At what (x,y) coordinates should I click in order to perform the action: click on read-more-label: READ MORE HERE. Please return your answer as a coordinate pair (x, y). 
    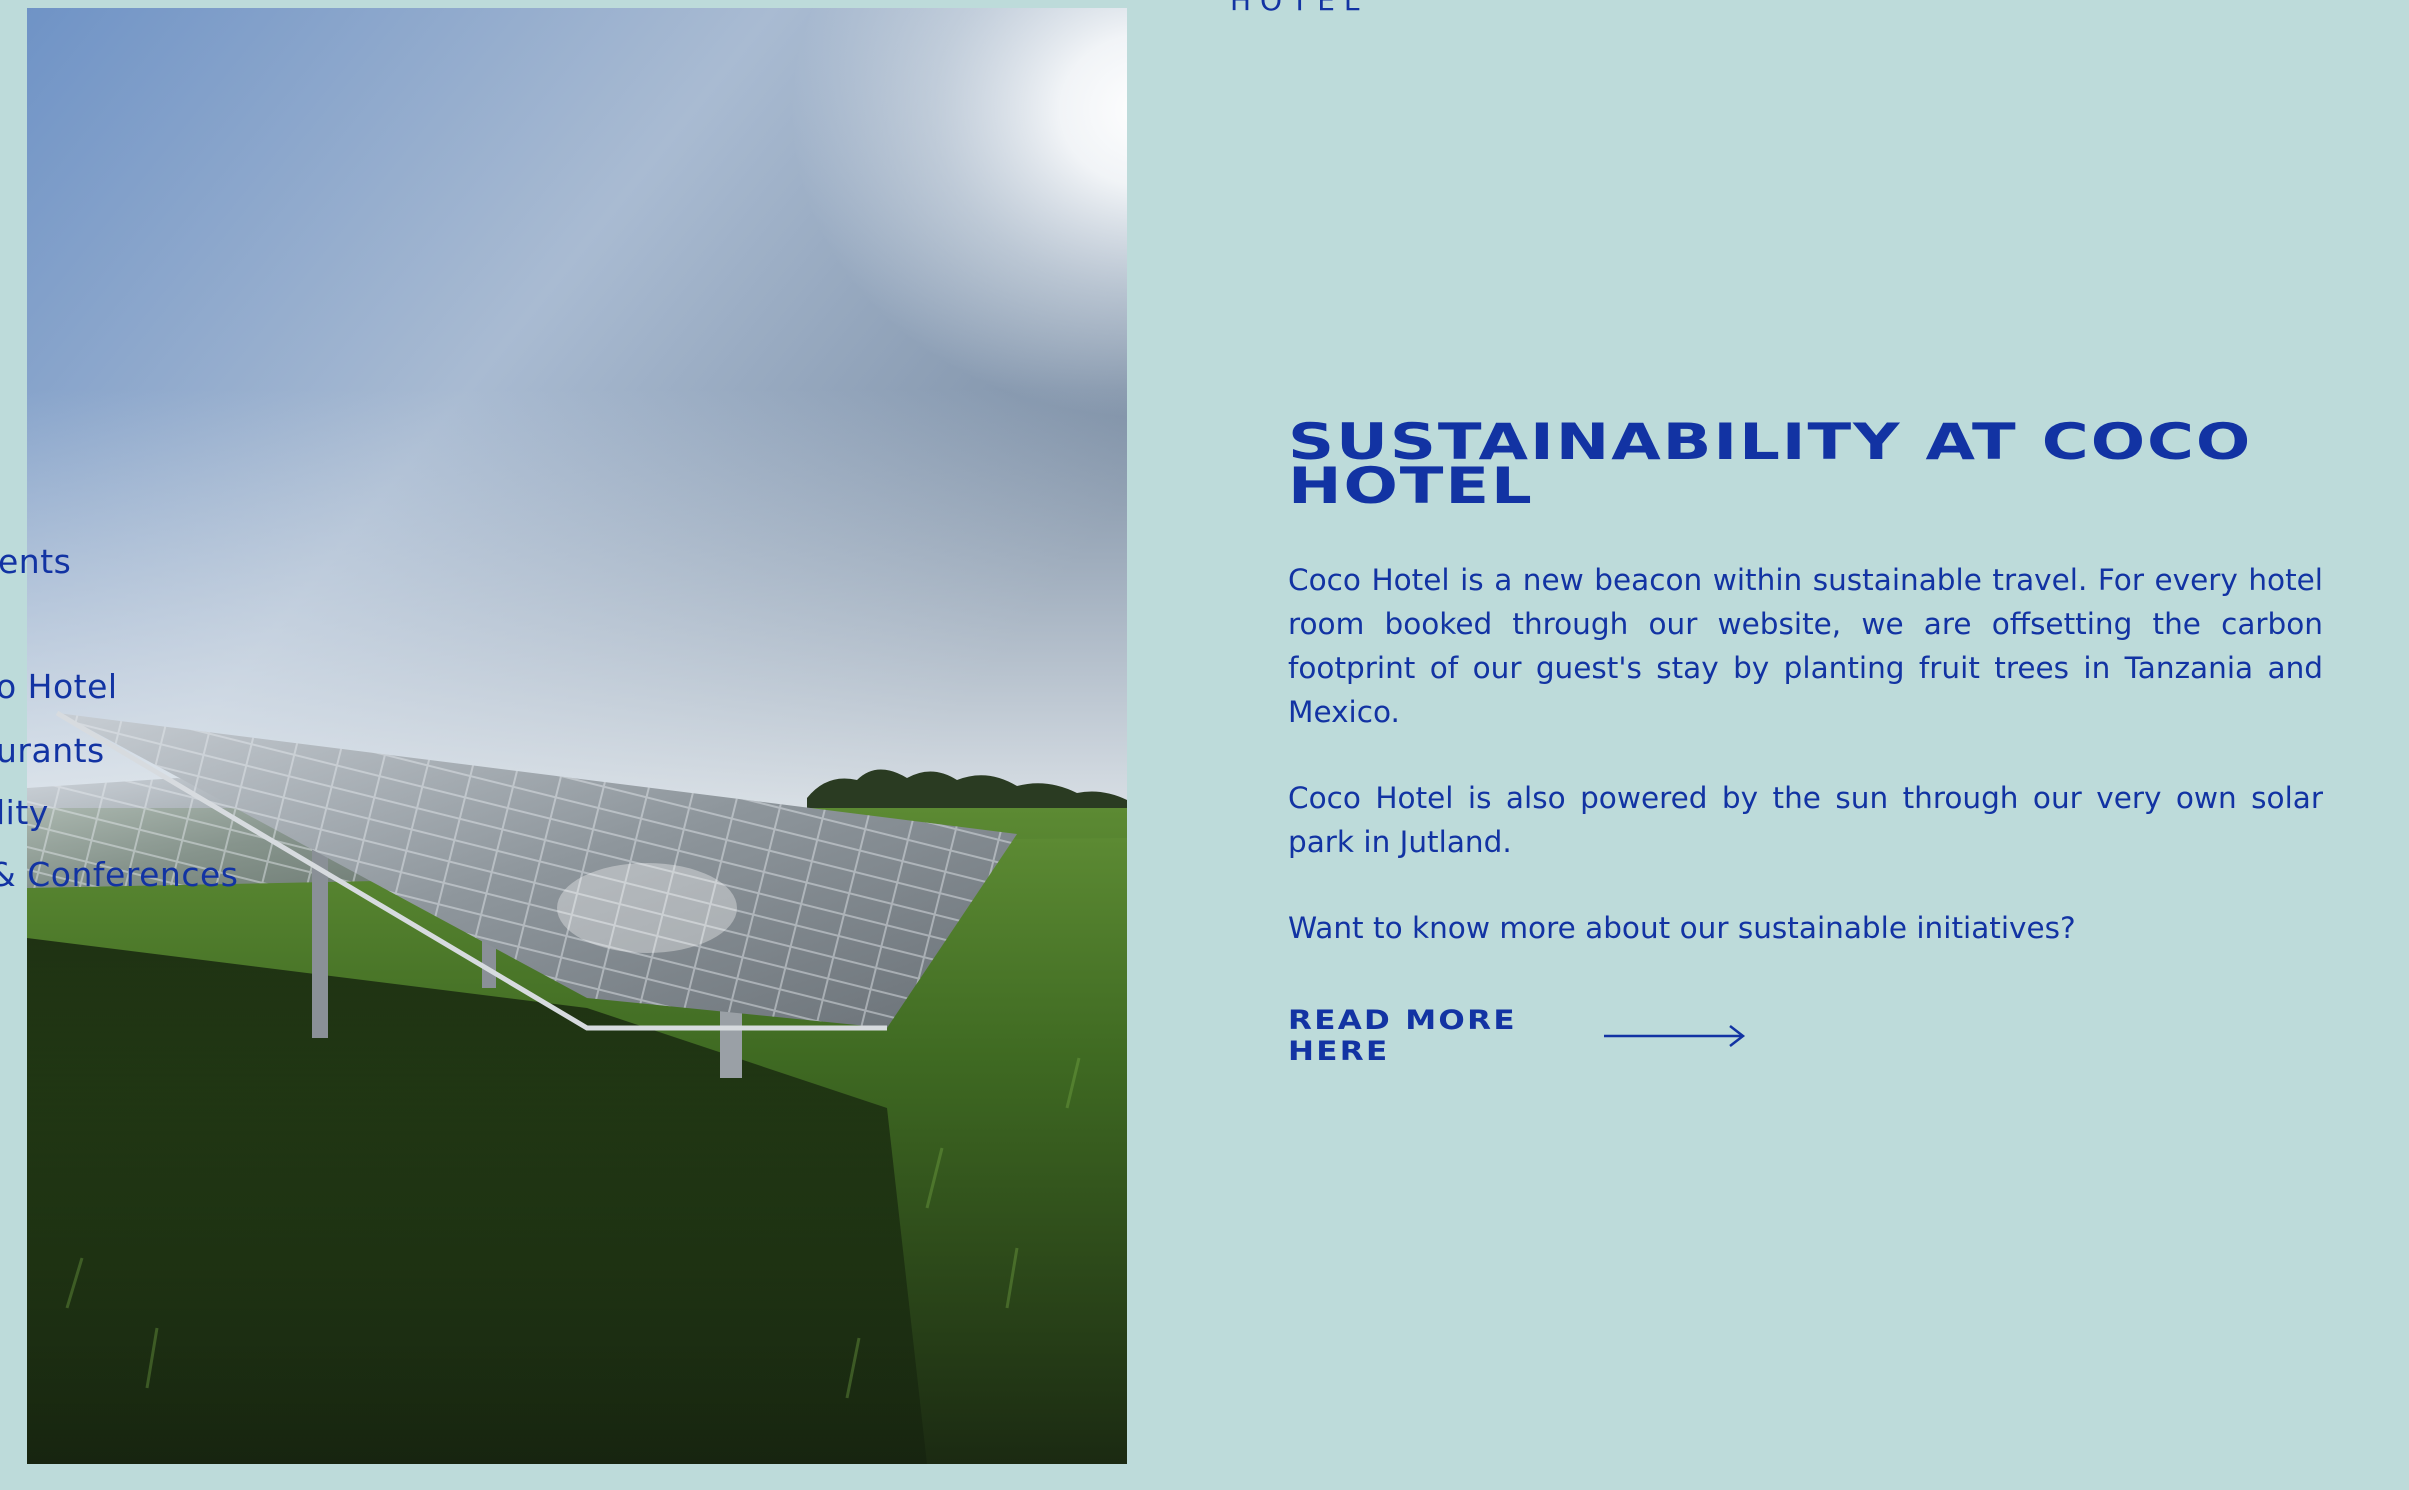
    Looking at the image, I should click on (1402, 1036).